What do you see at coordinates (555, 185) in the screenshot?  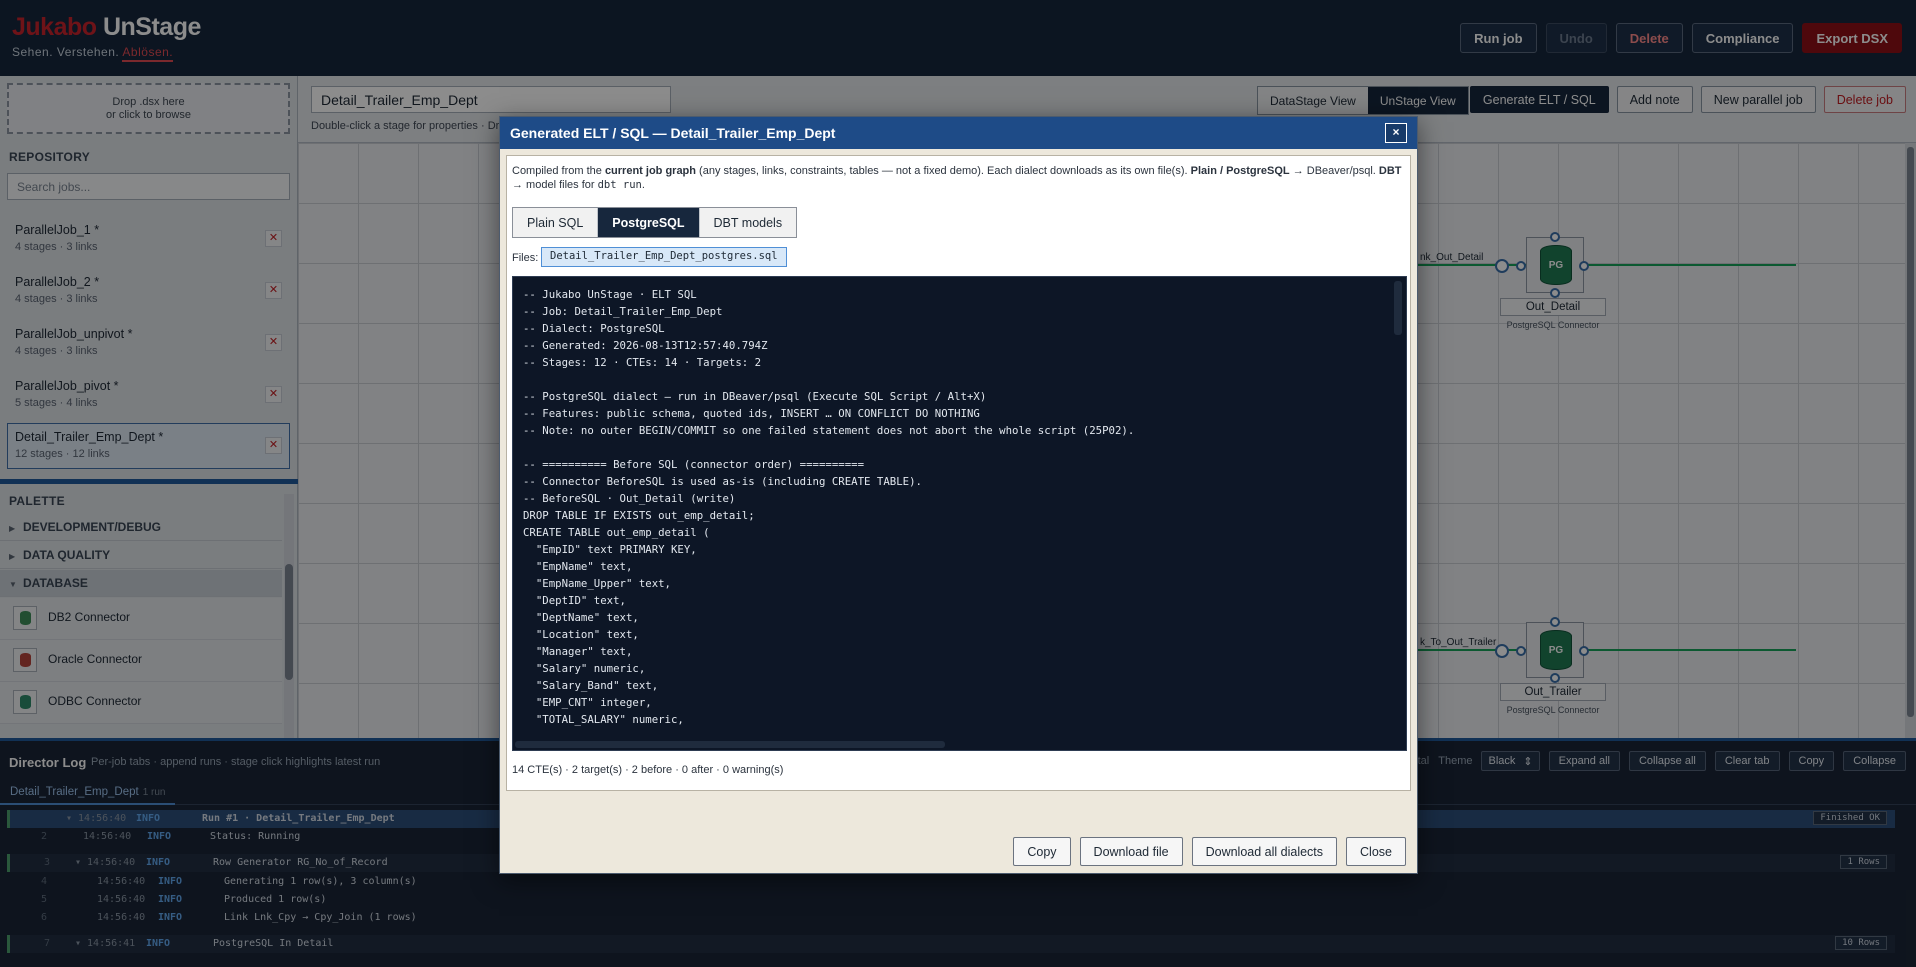 I see `intro-text: → model files for` at bounding box center [555, 185].